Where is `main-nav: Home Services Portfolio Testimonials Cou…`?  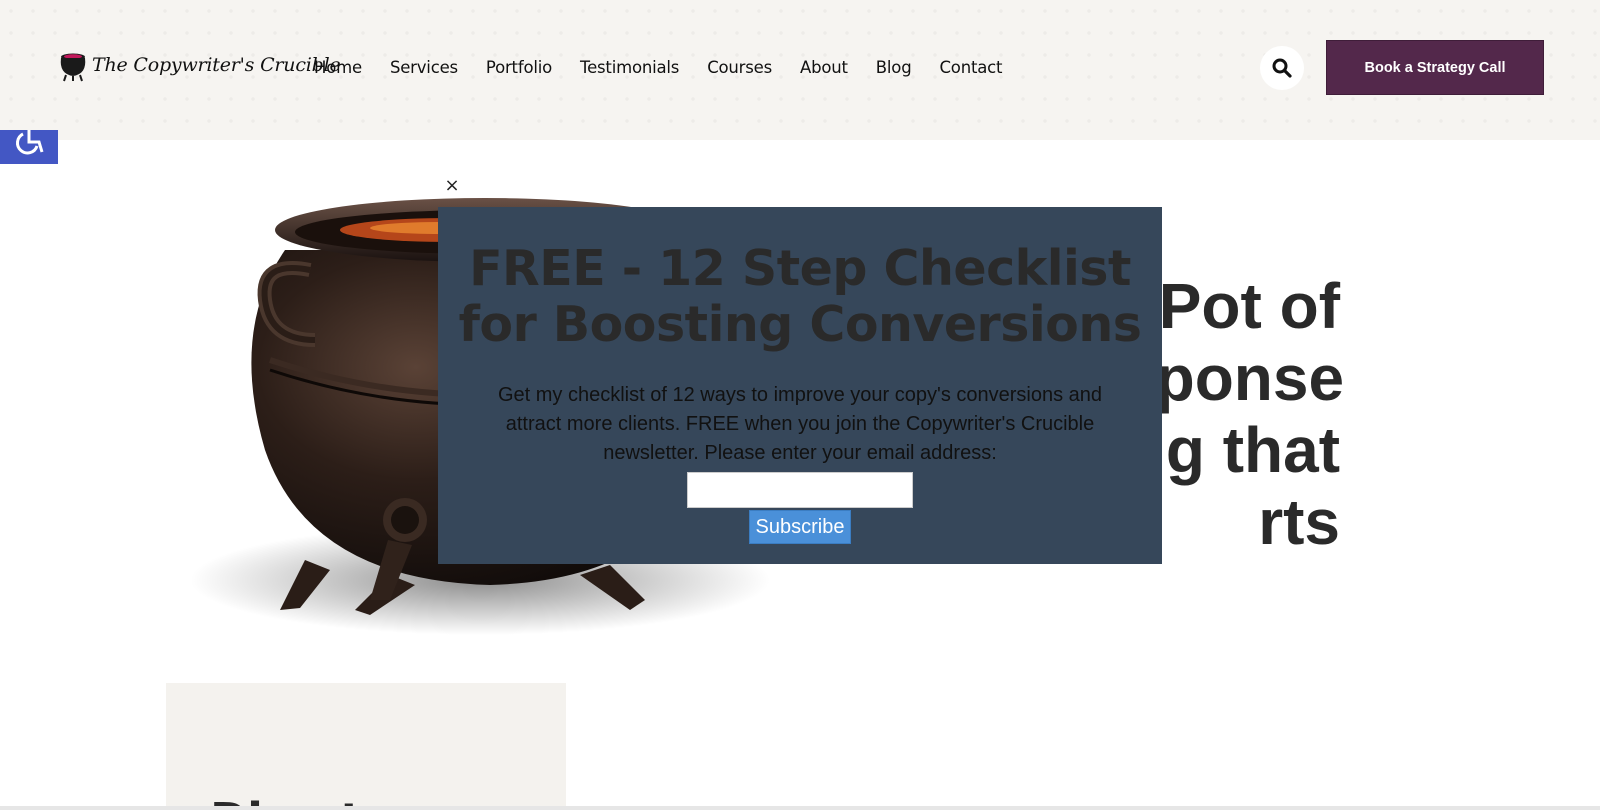 main-nav: Home Services Portfolio Testimonials Cou… is located at coordinates (658, 67).